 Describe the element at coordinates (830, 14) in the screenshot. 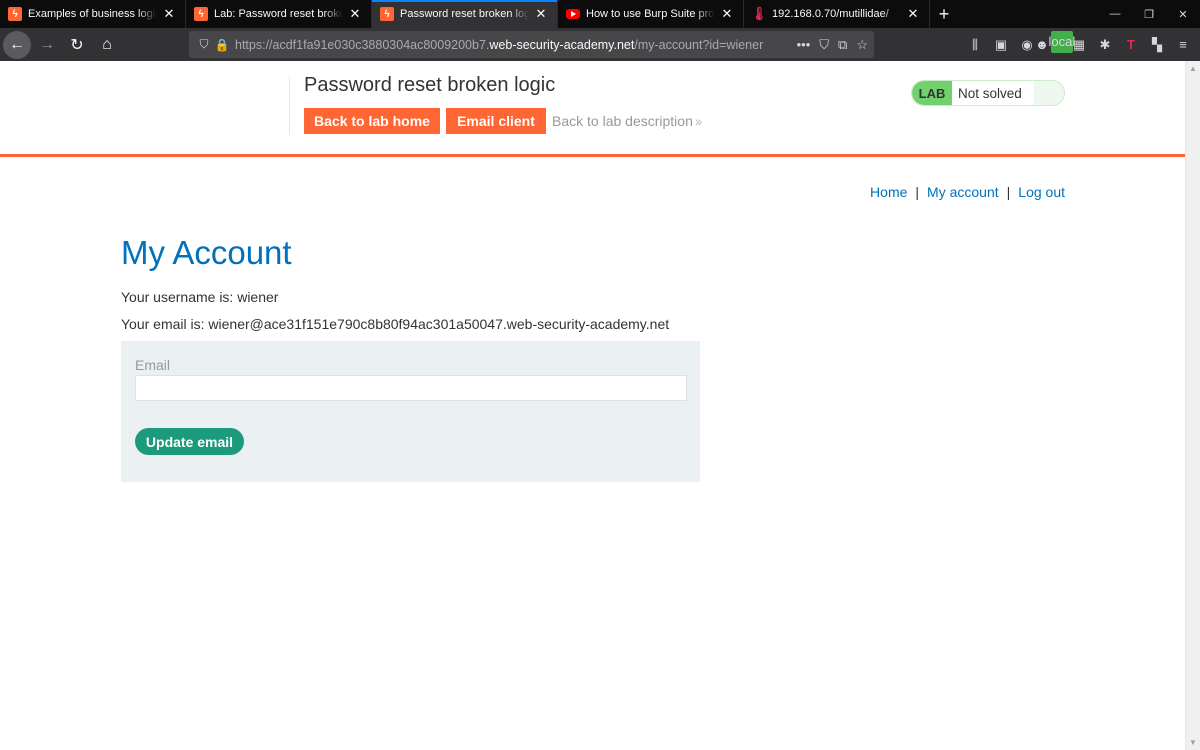

I see `tab-title: 192.168.0.70/mutillidae/` at that location.